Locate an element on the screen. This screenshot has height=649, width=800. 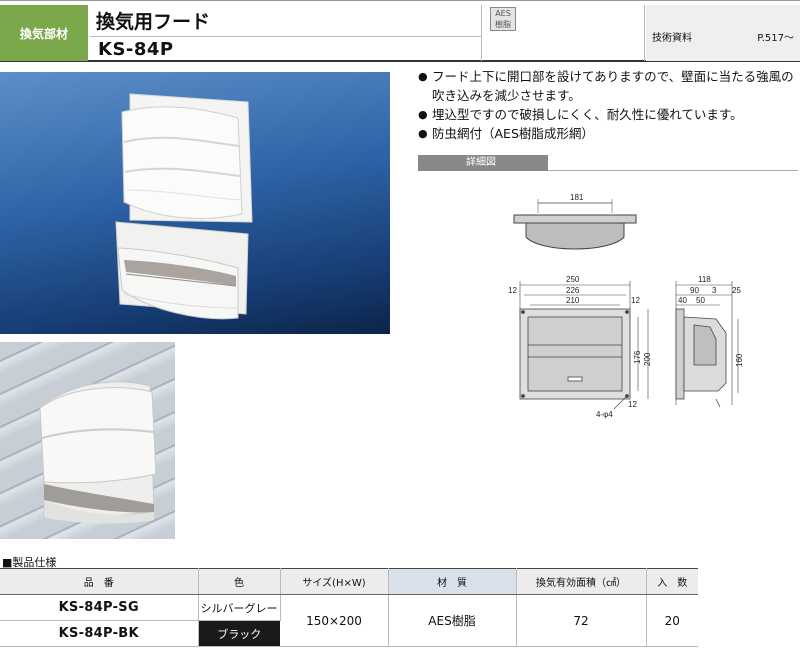
tech-reference-box: 技術資料 P.517～ is located at coordinates (723, 33).